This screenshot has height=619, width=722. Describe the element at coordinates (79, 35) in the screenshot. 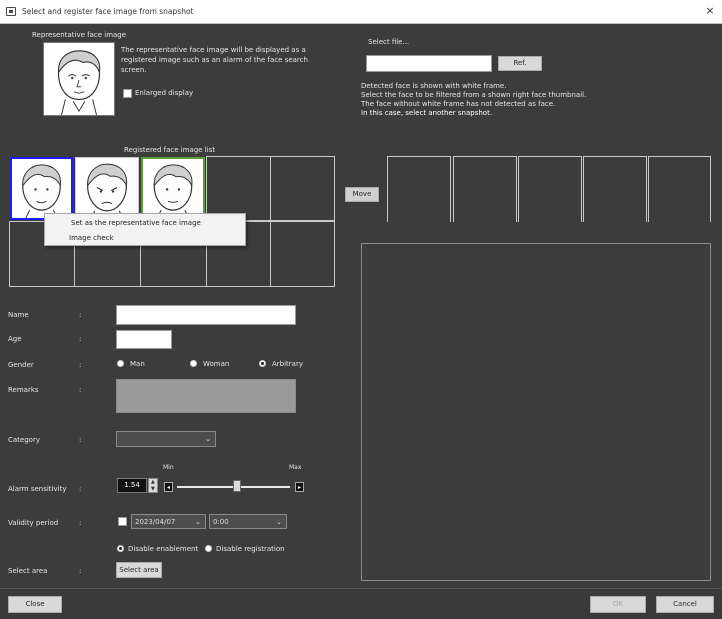

I see `rep-face-label: Representative face image` at that location.